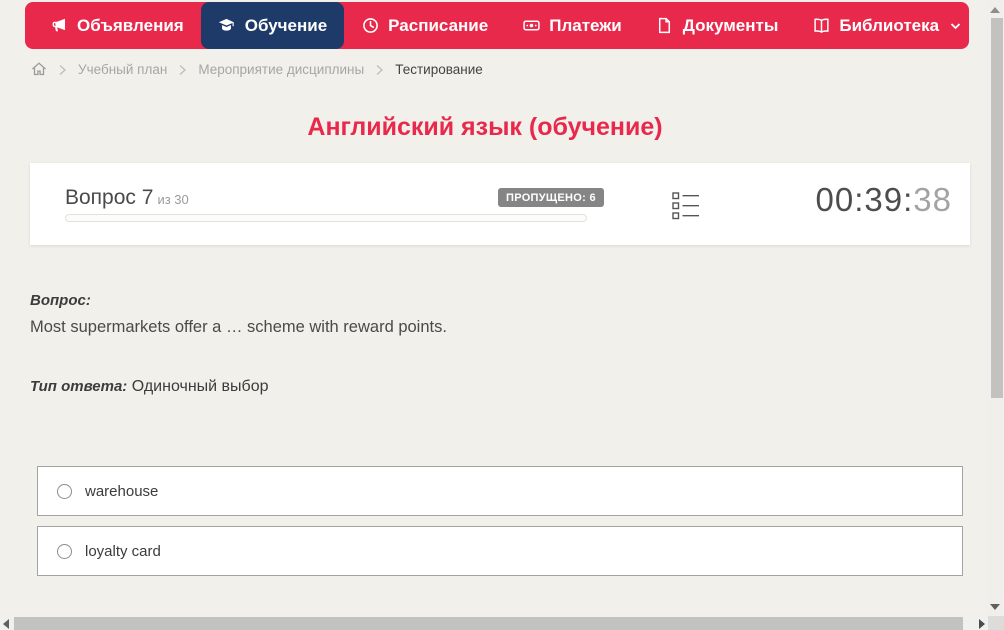 This screenshot has width=1004, height=630. I want to click on answer-type-value: Одиночный выбор, so click(200, 386).